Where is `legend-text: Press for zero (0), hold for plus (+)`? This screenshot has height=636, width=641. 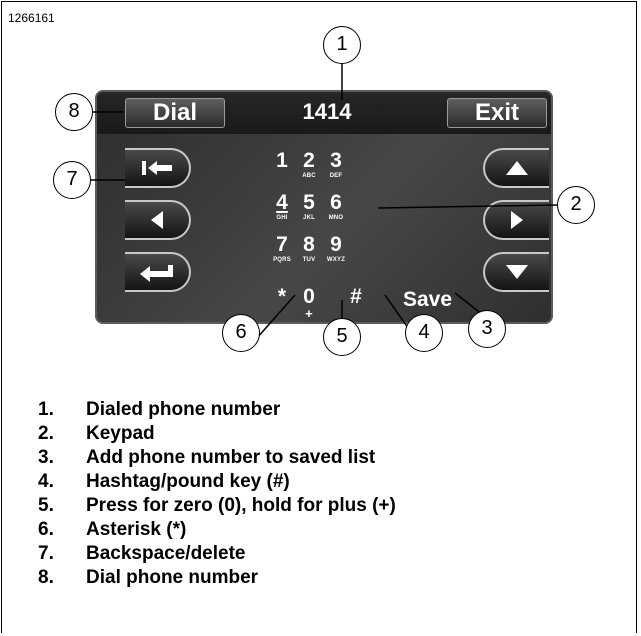
legend-text: Press for zero (0), hold for plus (+) is located at coordinates (241, 505).